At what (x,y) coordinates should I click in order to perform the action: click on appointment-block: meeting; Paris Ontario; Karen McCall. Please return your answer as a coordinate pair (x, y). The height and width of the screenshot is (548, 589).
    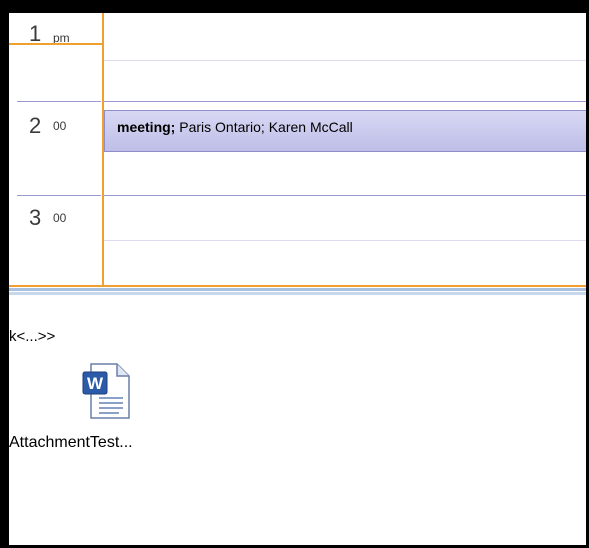
    Looking at the image, I should click on (345, 131).